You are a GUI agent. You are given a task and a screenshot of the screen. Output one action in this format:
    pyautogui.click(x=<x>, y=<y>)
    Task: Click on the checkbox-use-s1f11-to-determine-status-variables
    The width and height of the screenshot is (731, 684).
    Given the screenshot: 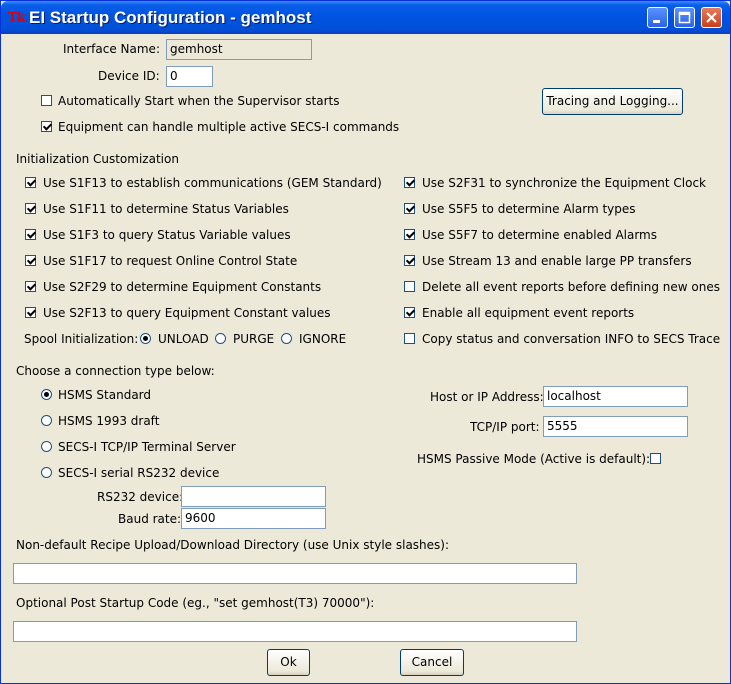 What is the action you would take?
    pyautogui.click(x=30, y=208)
    